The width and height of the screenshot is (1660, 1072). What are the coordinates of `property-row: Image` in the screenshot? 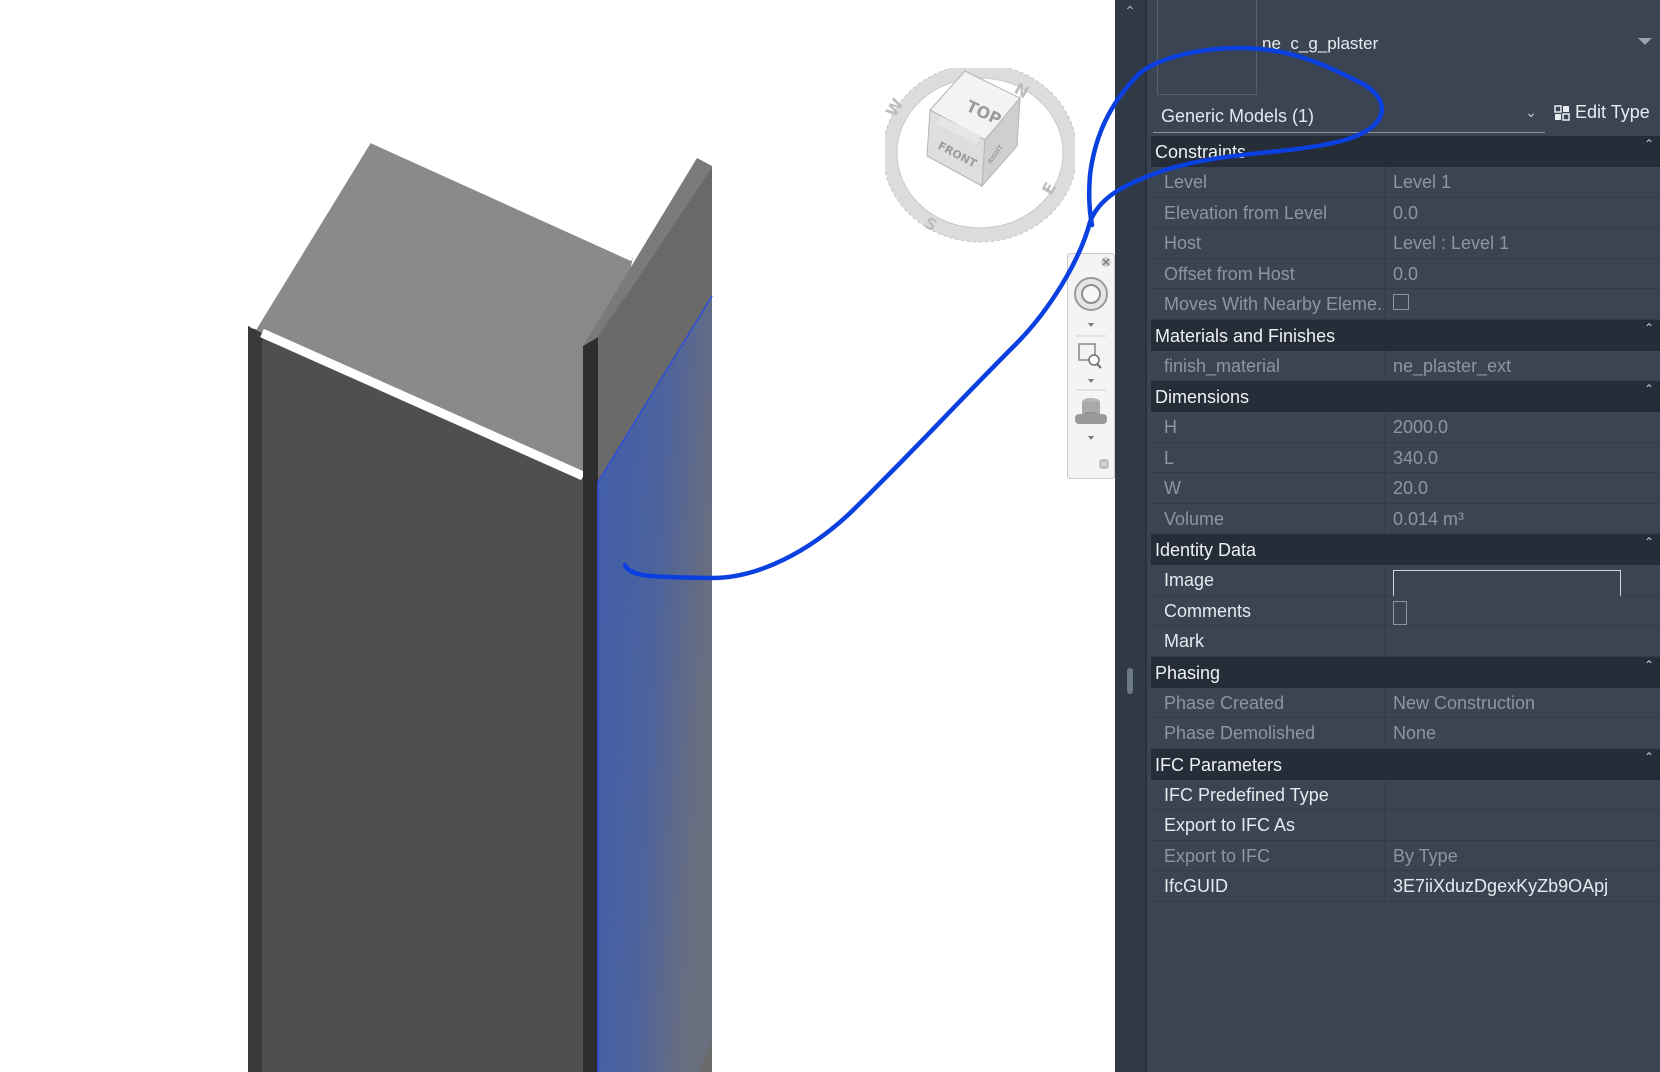 It's located at (1405, 581).